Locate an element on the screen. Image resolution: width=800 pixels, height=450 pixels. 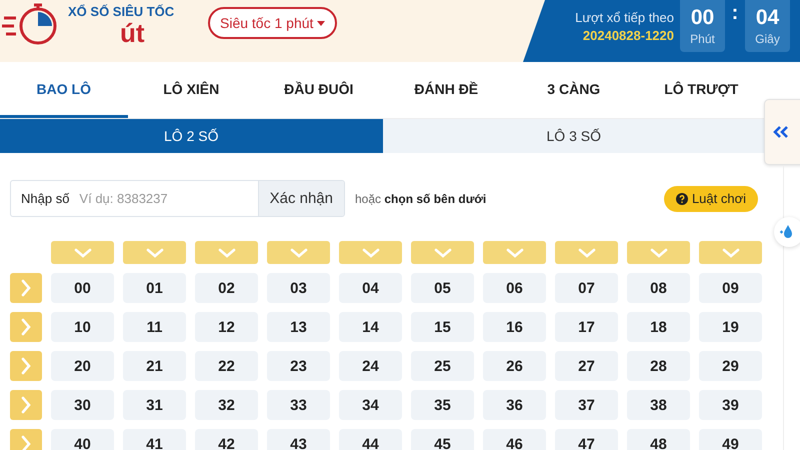
number-cell: 13 is located at coordinates (298, 327).